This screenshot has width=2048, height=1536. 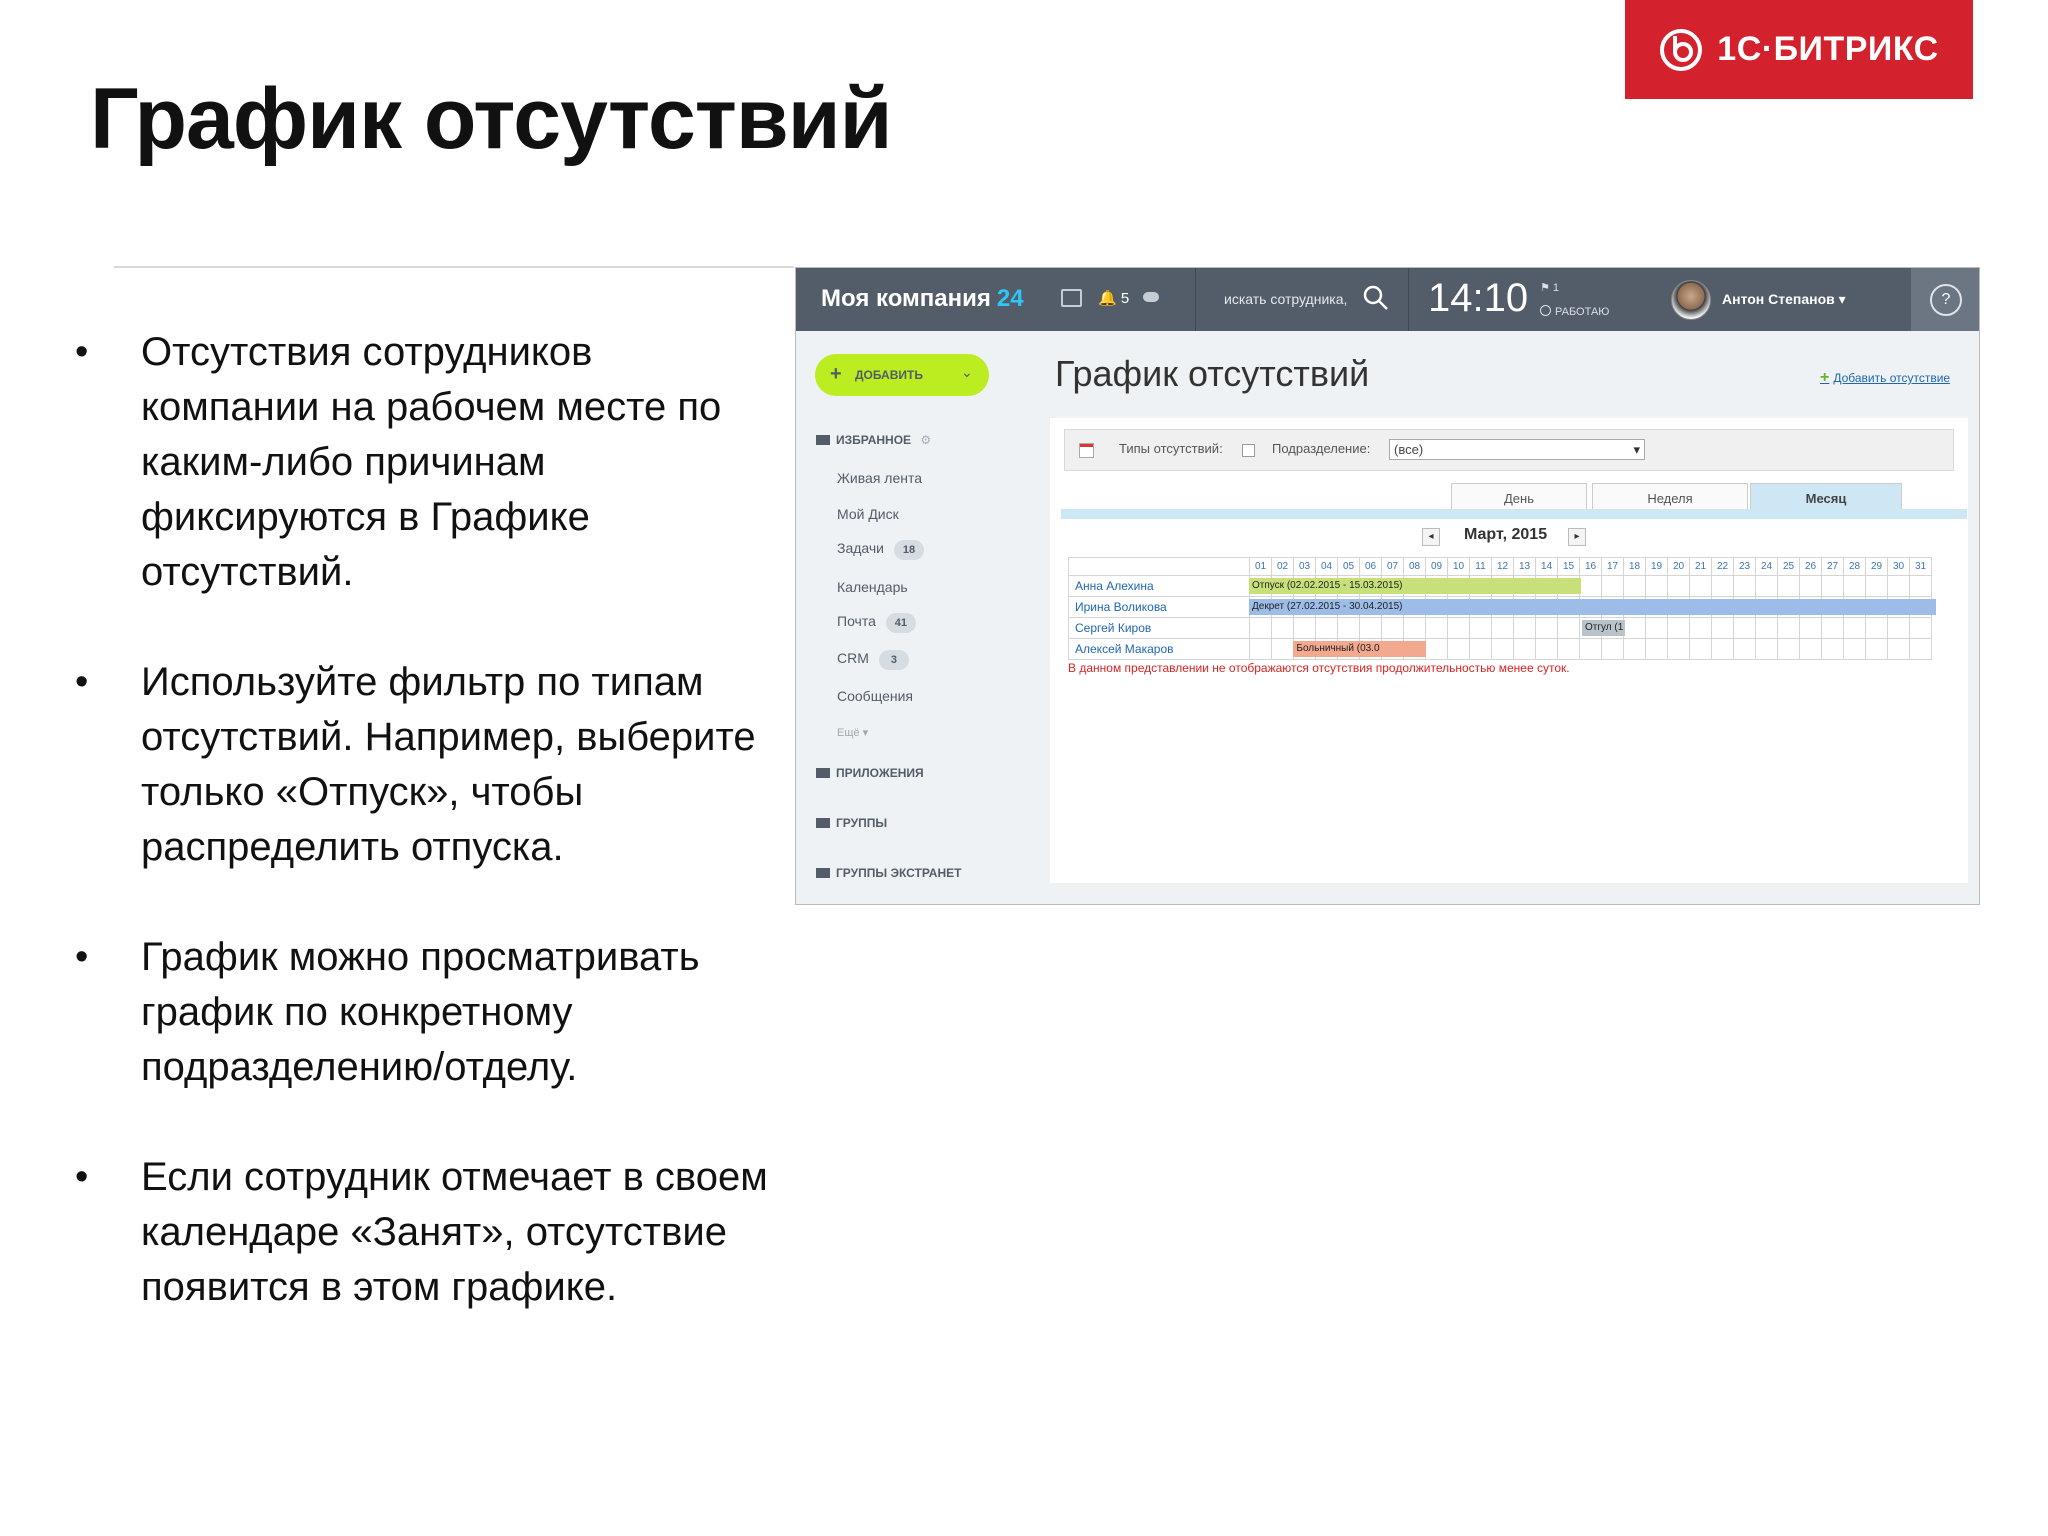 What do you see at coordinates (876, 623) in the screenshot?
I see `sidebar-item: Почта 41` at bounding box center [876, 623].